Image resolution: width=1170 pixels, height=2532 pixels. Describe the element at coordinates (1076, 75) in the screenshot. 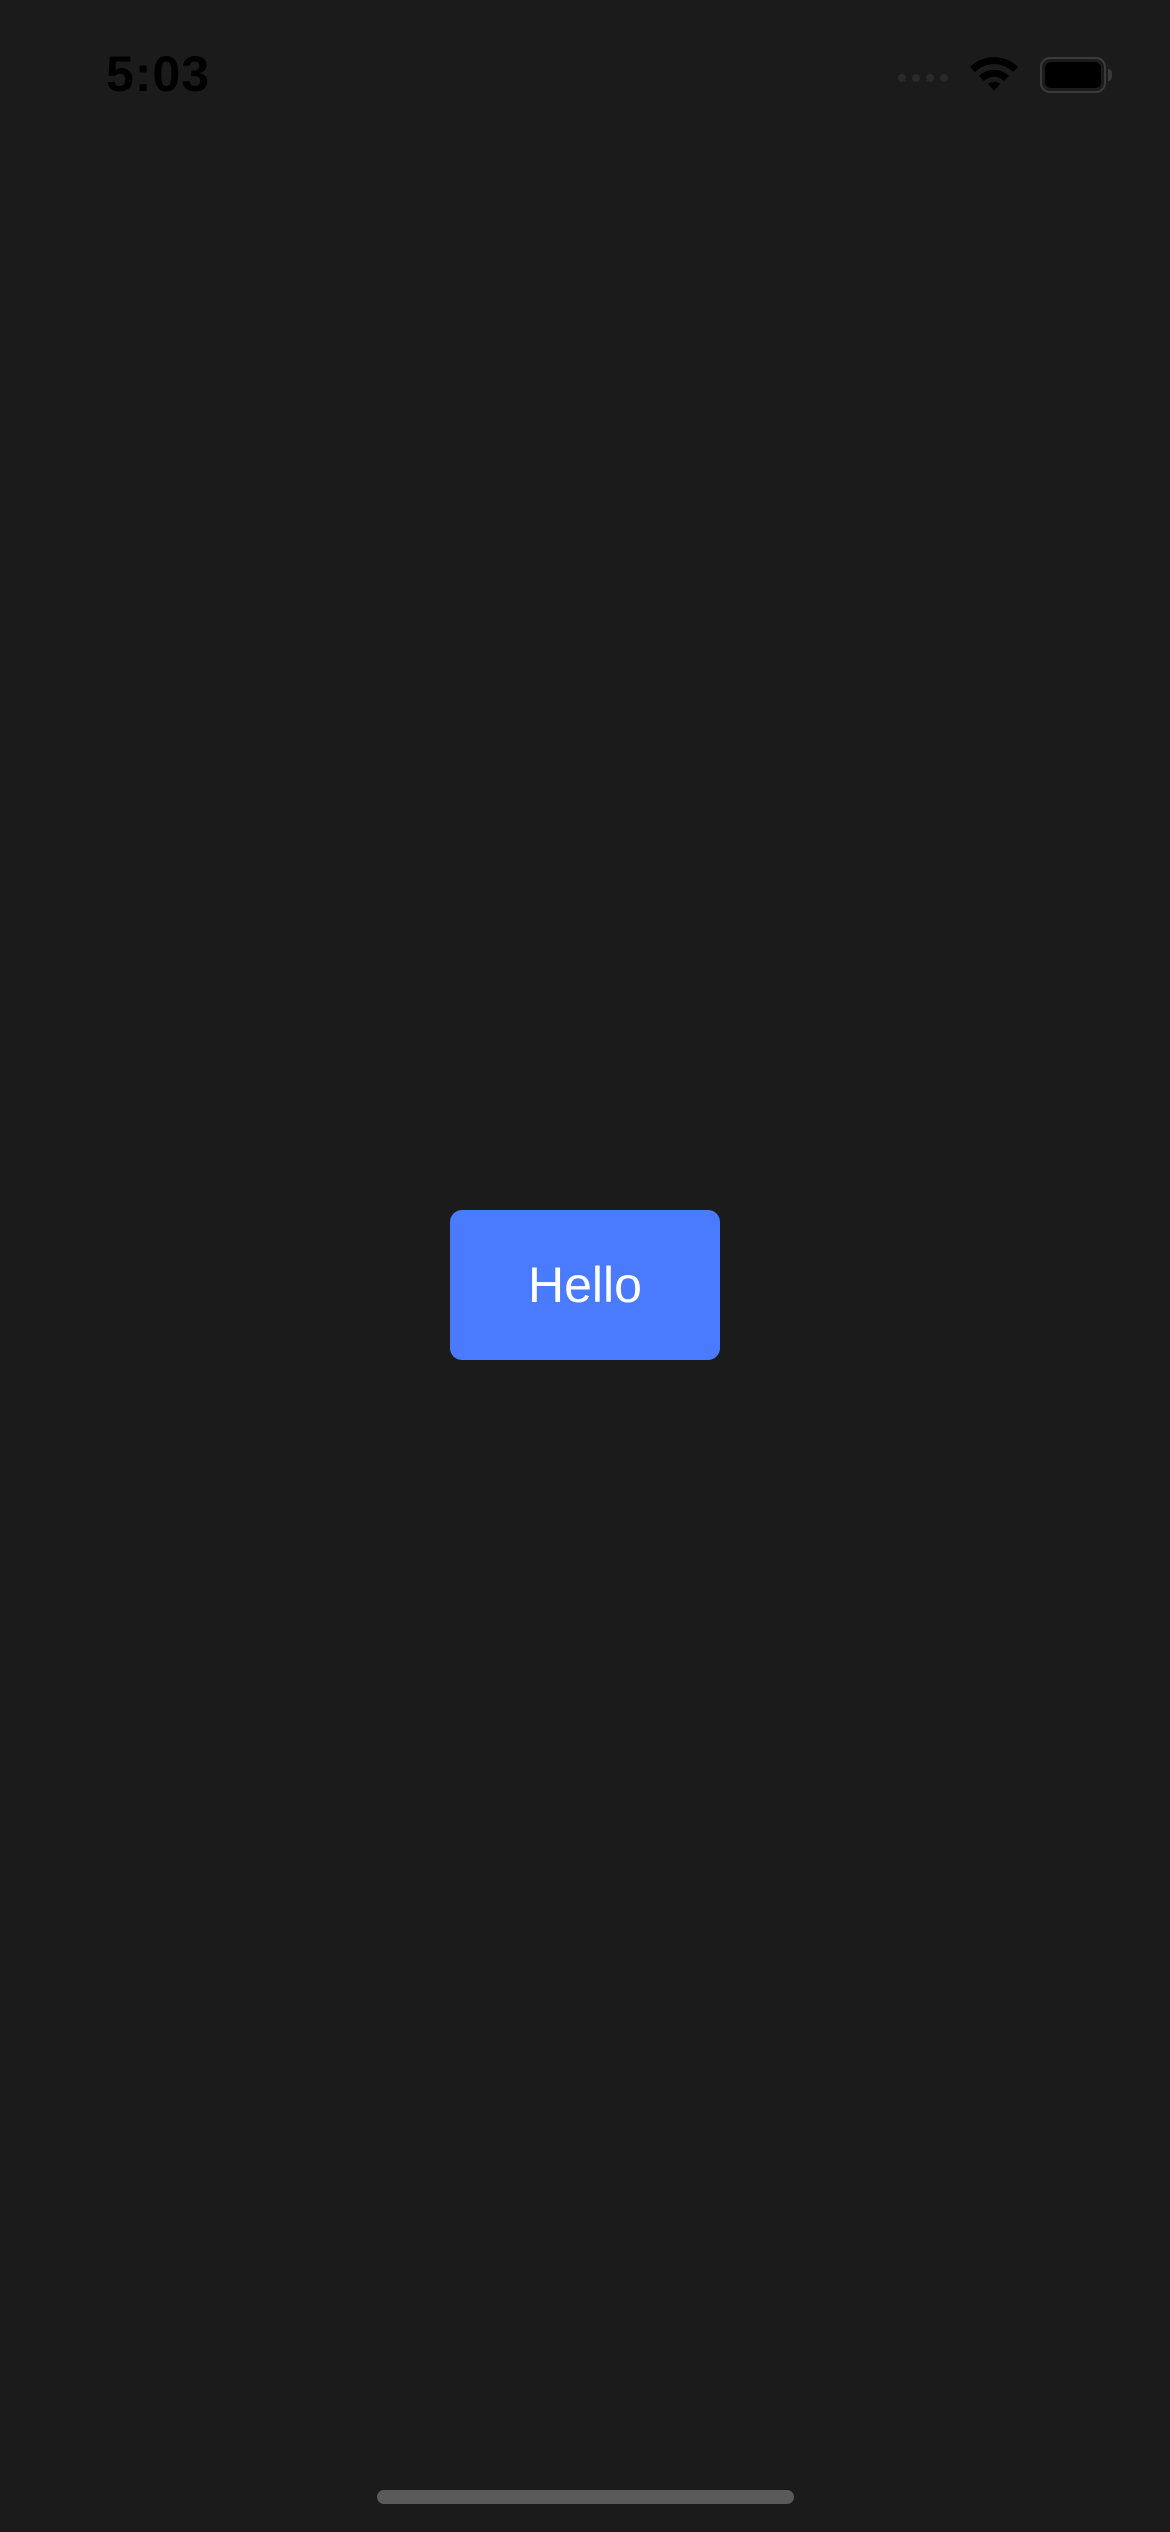

I see `battery-icon` at that location.